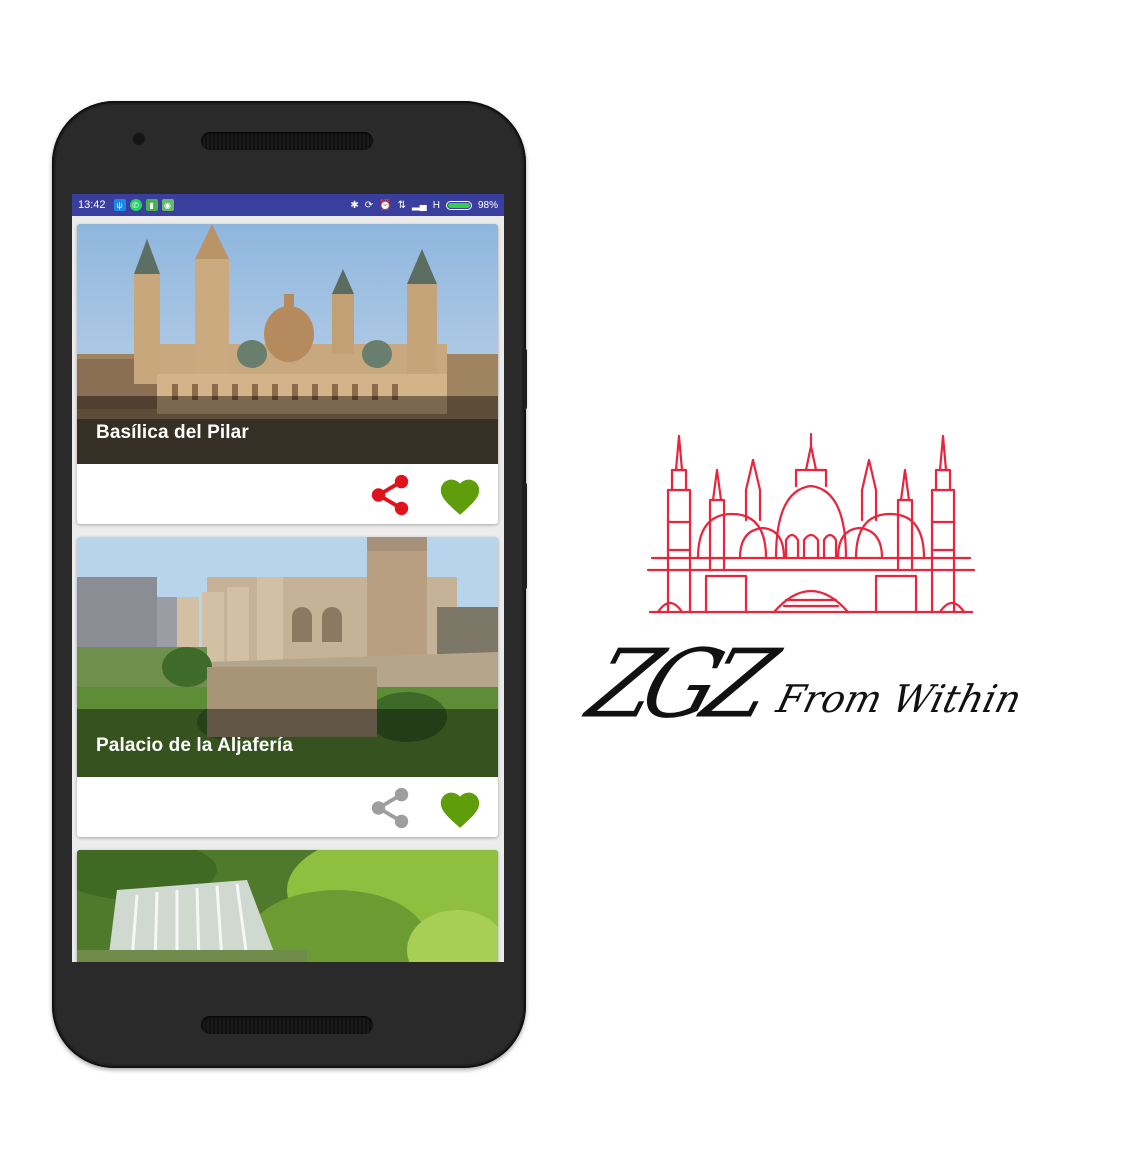 This screenshot has height=1164, width=1134. I want to click on basilica-logo-icon, so click(811, 523).